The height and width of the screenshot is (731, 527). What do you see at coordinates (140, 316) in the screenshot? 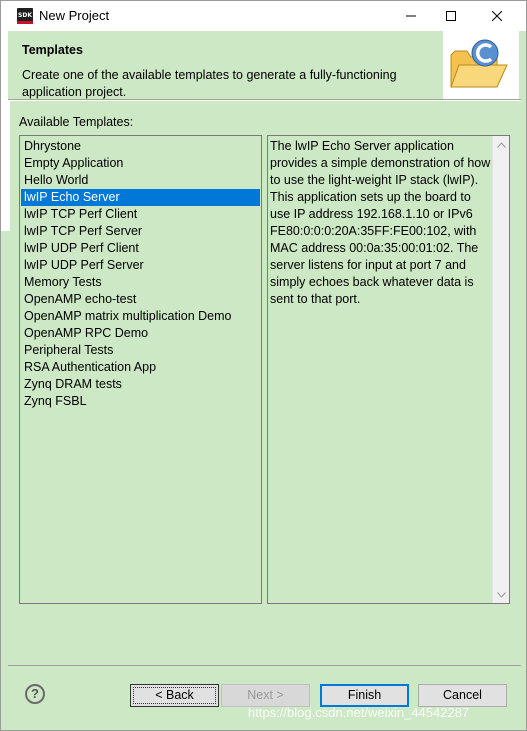
I see `template-list-item: OpenAMP matrix multiplication Demo` at bounding box center [140, 316].